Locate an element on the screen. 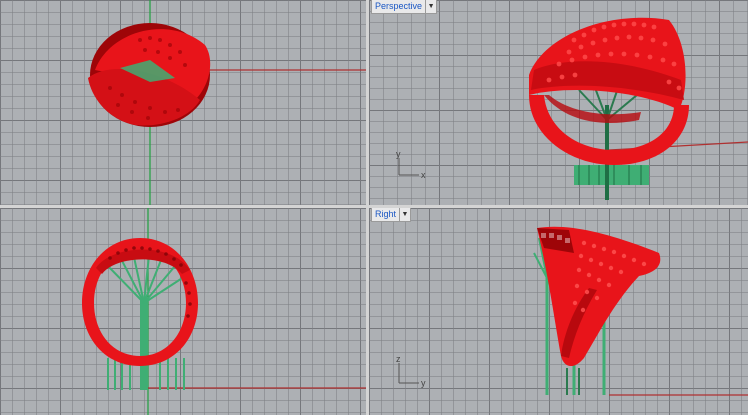 This screenshot has width=748, height=415. ring-model-right is located at coordinates (599, 296).